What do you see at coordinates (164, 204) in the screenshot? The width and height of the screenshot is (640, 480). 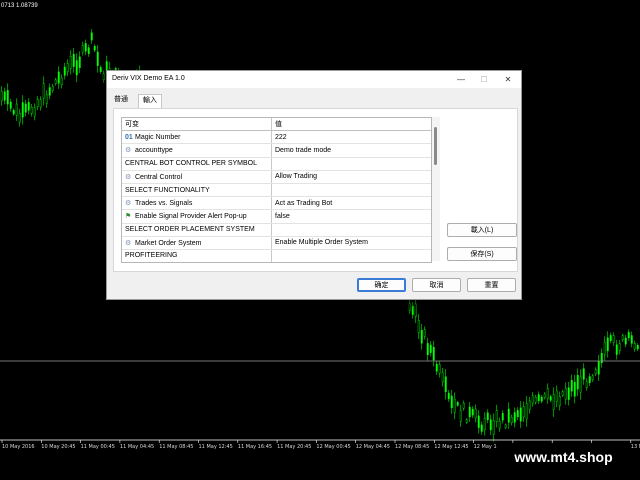 I see `variable-name: Trades vs. Signals` at bounding box center [164, 204].